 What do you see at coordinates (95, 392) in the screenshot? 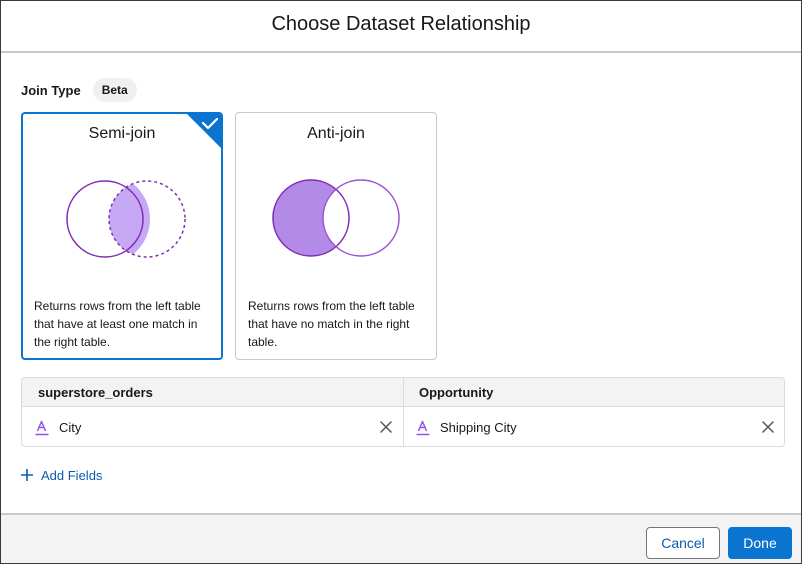
I see `left-dataset-name: superstore_orders` at bounding box center [95, 392].